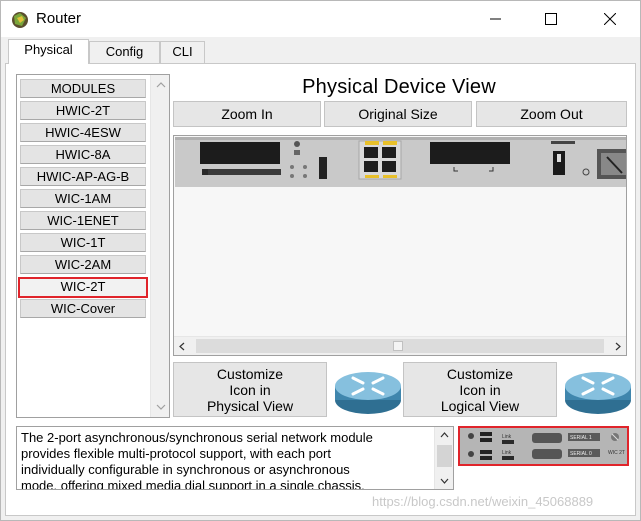 This screenshot has height=521, width=641. I want to click on maximize-icon, so click(551, 19).